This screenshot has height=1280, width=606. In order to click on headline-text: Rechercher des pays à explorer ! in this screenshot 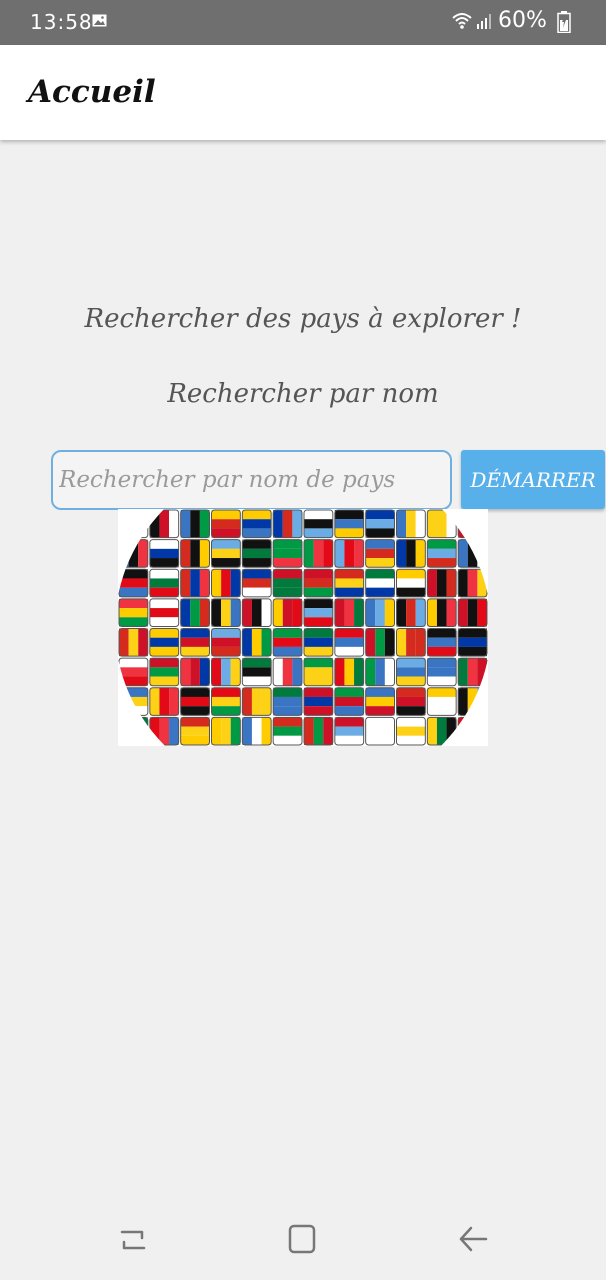, I will do `click(303, 319)`.